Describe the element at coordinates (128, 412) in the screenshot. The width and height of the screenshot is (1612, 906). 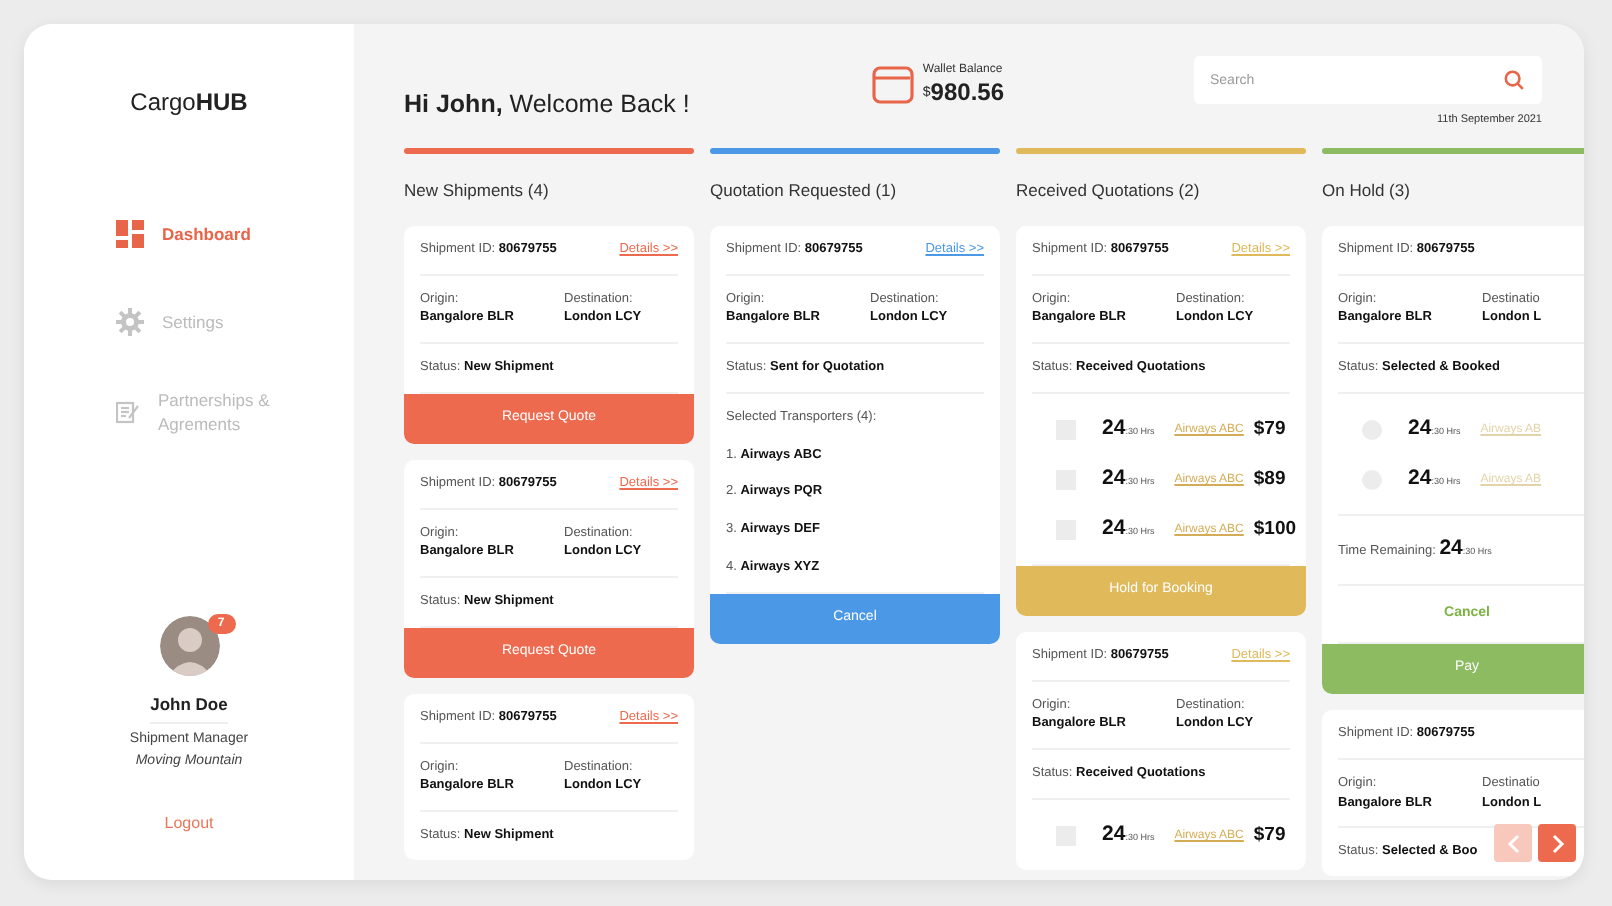
I see `document-pen-icon` at that location.